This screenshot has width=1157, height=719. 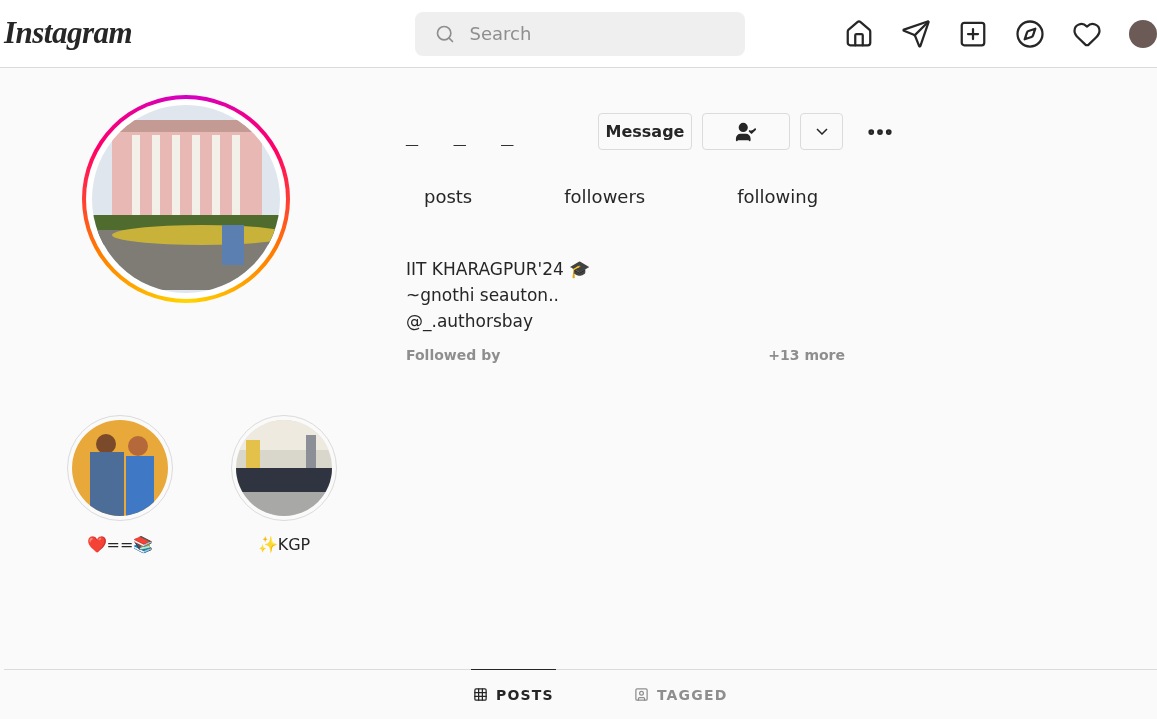 What do you see at coordinates (645, 131) in the screenshot?
I see `message-button: Message` at bounding box center [645, 131].